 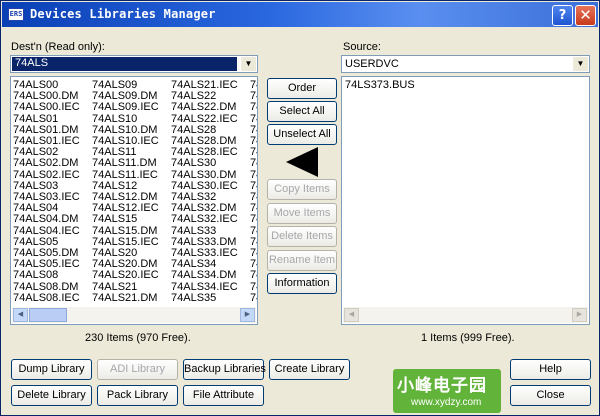 I want to click on source-item-count: 1 Items (999 Free)., so click(x=468, y=338).